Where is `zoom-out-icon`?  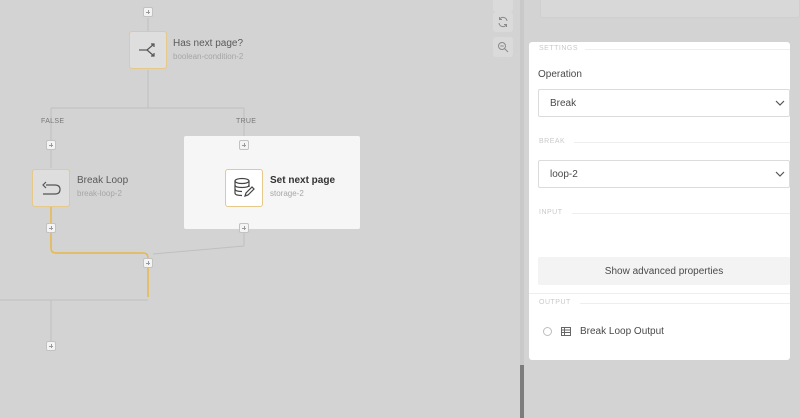
zoom-out-icon is located at coordinates (503, 47).